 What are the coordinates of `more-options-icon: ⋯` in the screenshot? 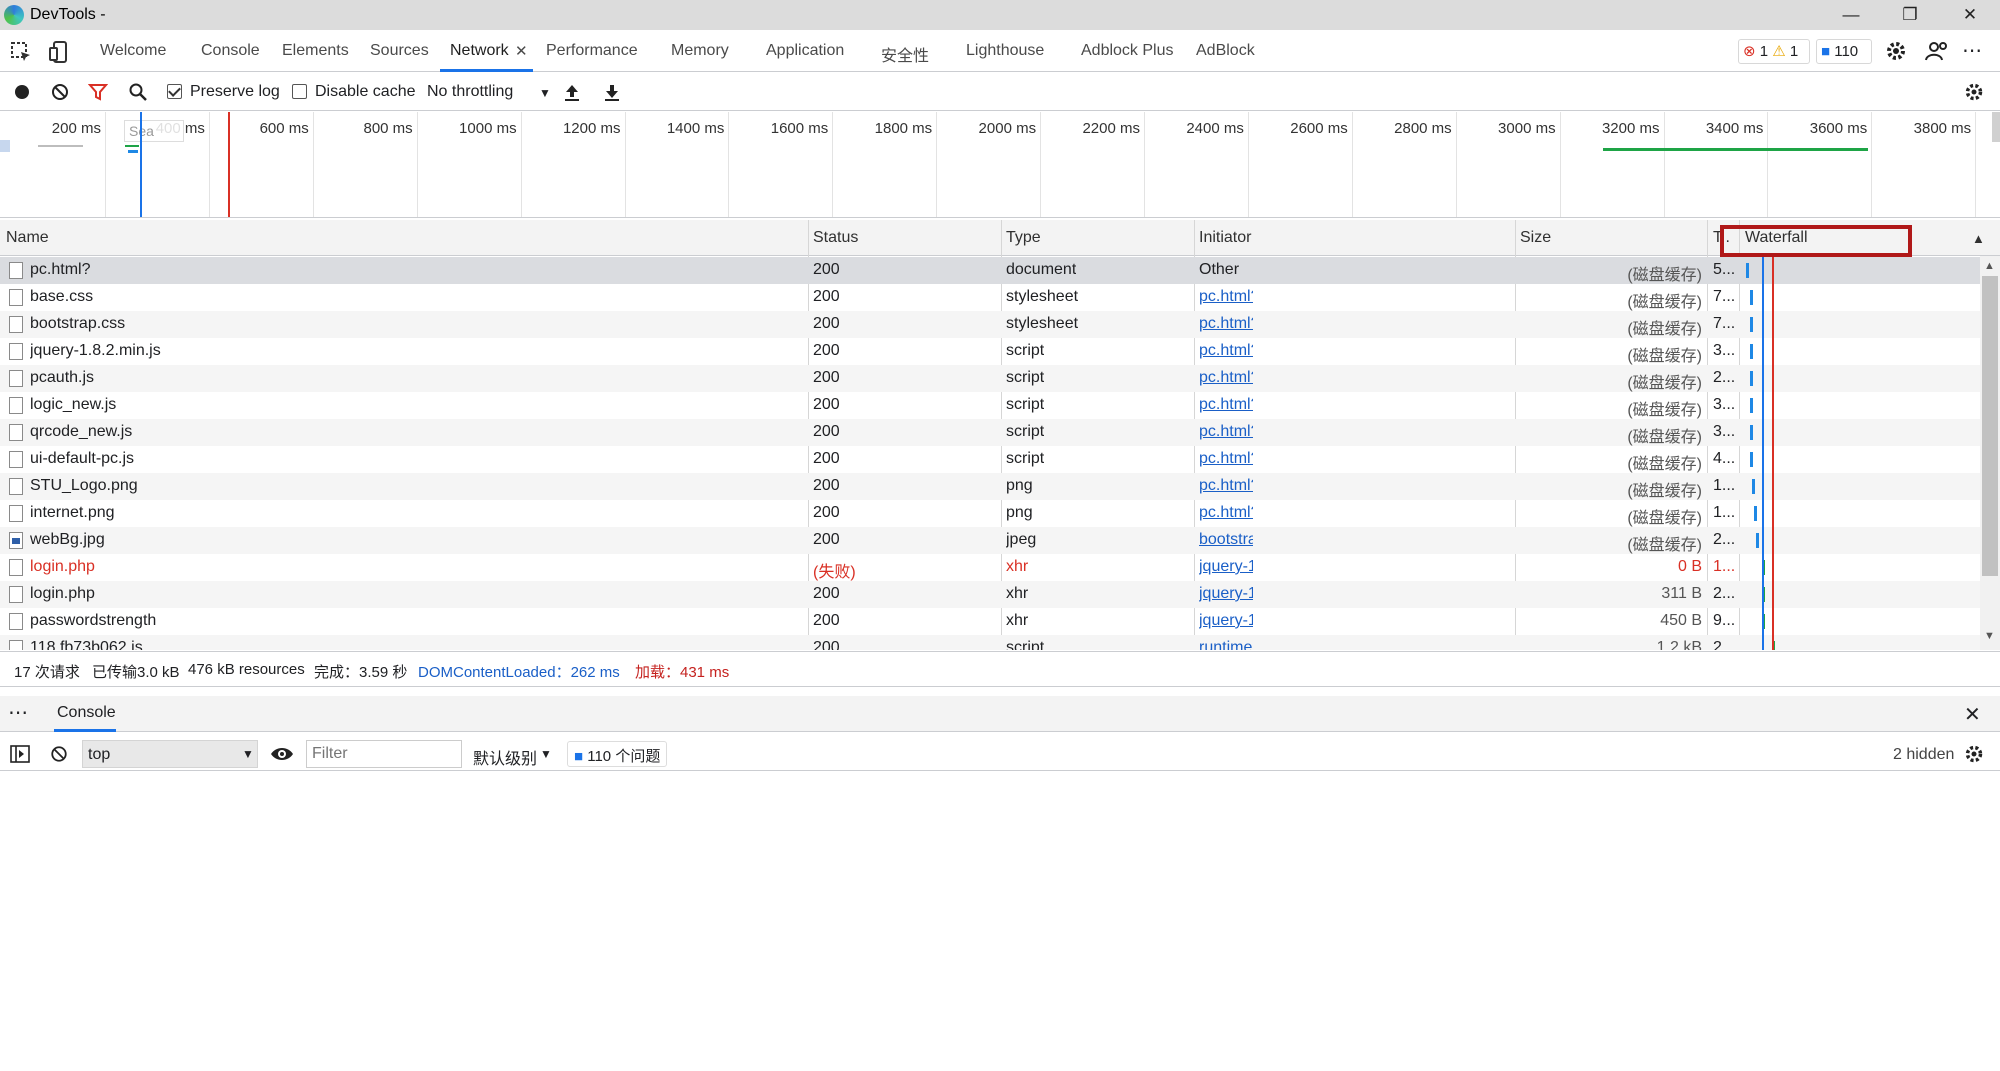 It's located at (1972, 50).